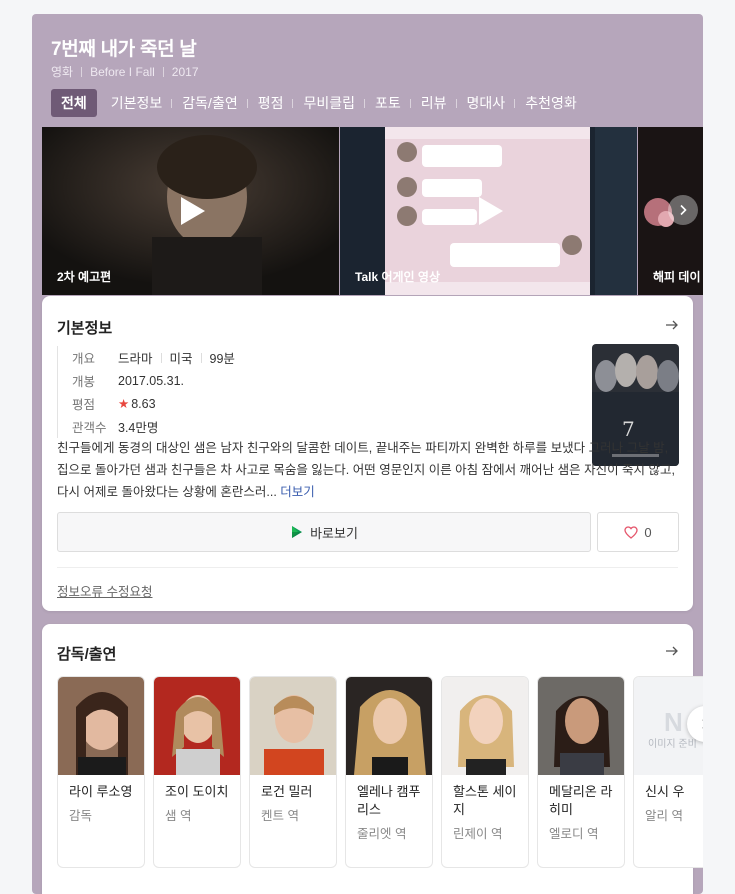  What do you see at coordinates (677, 277) in the screenshot?
I see `video-label: 해피 데이` at bounding box center [677, 277].